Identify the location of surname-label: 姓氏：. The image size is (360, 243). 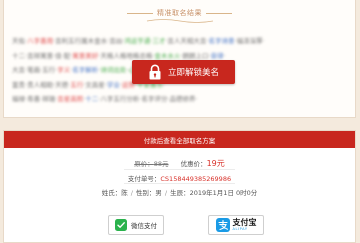
(111, 193).